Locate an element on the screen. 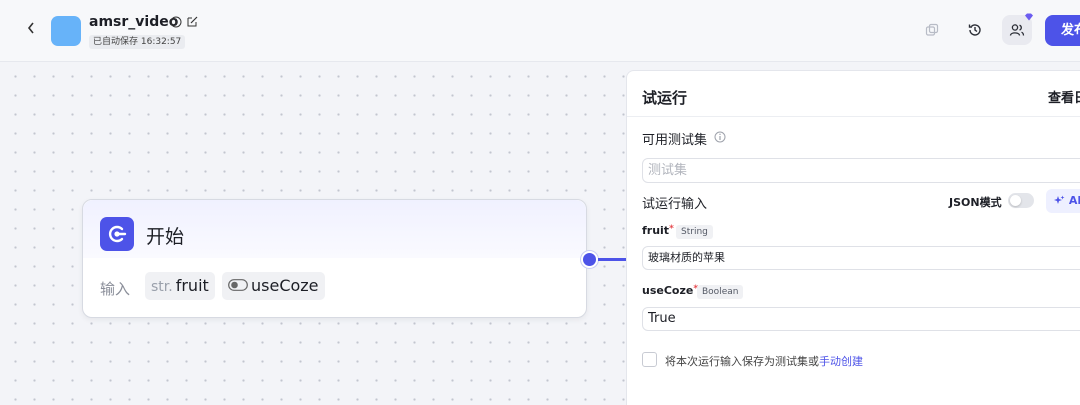 The height and width of the screenshot is (405, 1080). toggle-icon is located at coordinates (238, 285).